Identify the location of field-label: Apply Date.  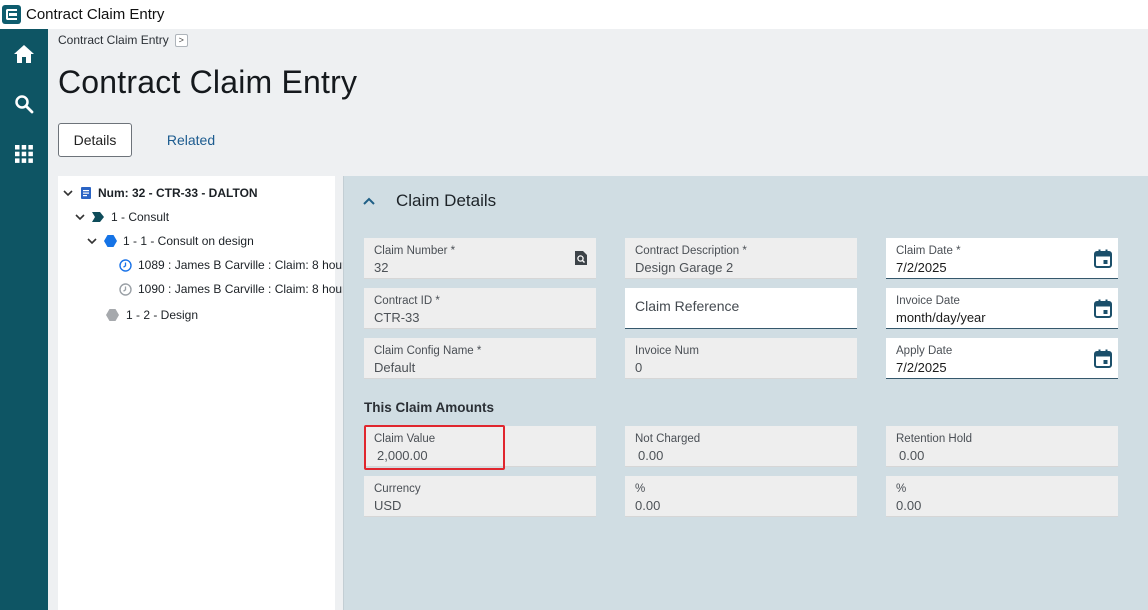
(924, 351).